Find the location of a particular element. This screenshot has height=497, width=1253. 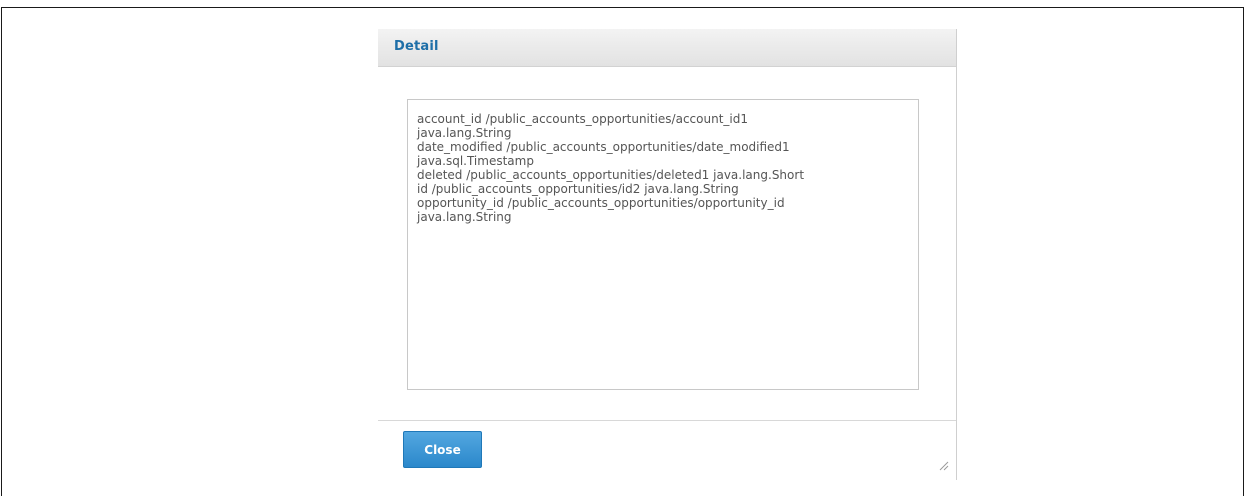

dialog-footer: Close is located at coordinates (667, 450).